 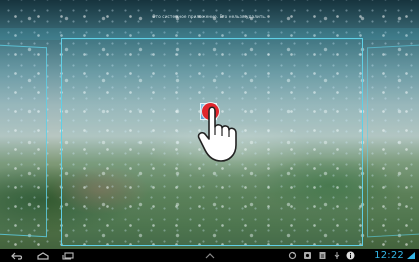 I want to click on home-icon, so click(x=43, y=255).